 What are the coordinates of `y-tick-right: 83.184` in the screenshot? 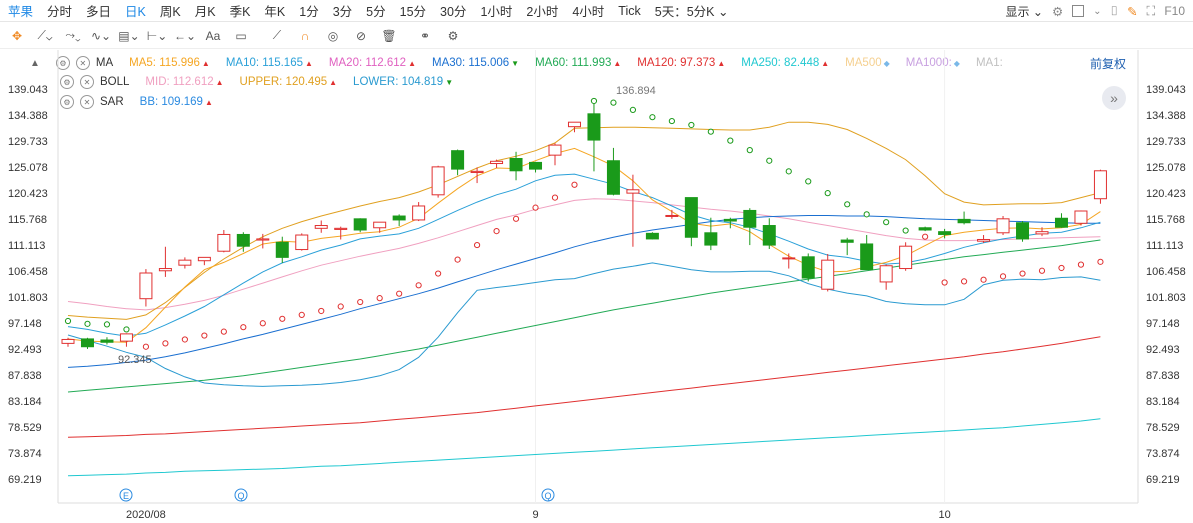 It's located at (1163, 402).